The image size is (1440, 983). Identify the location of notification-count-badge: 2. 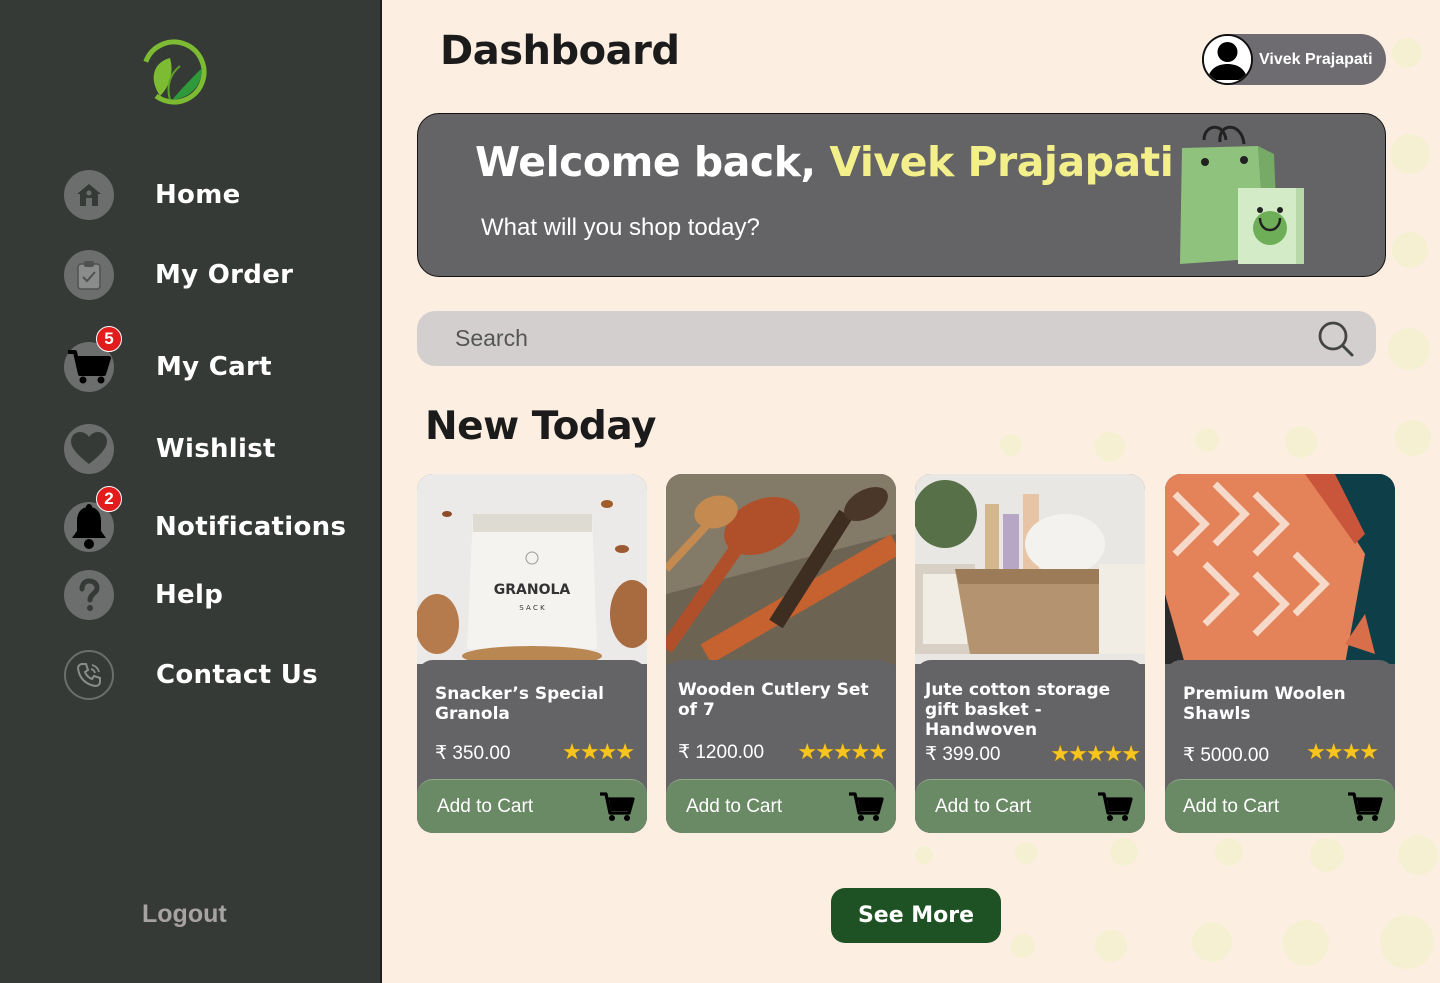
(109, 499).